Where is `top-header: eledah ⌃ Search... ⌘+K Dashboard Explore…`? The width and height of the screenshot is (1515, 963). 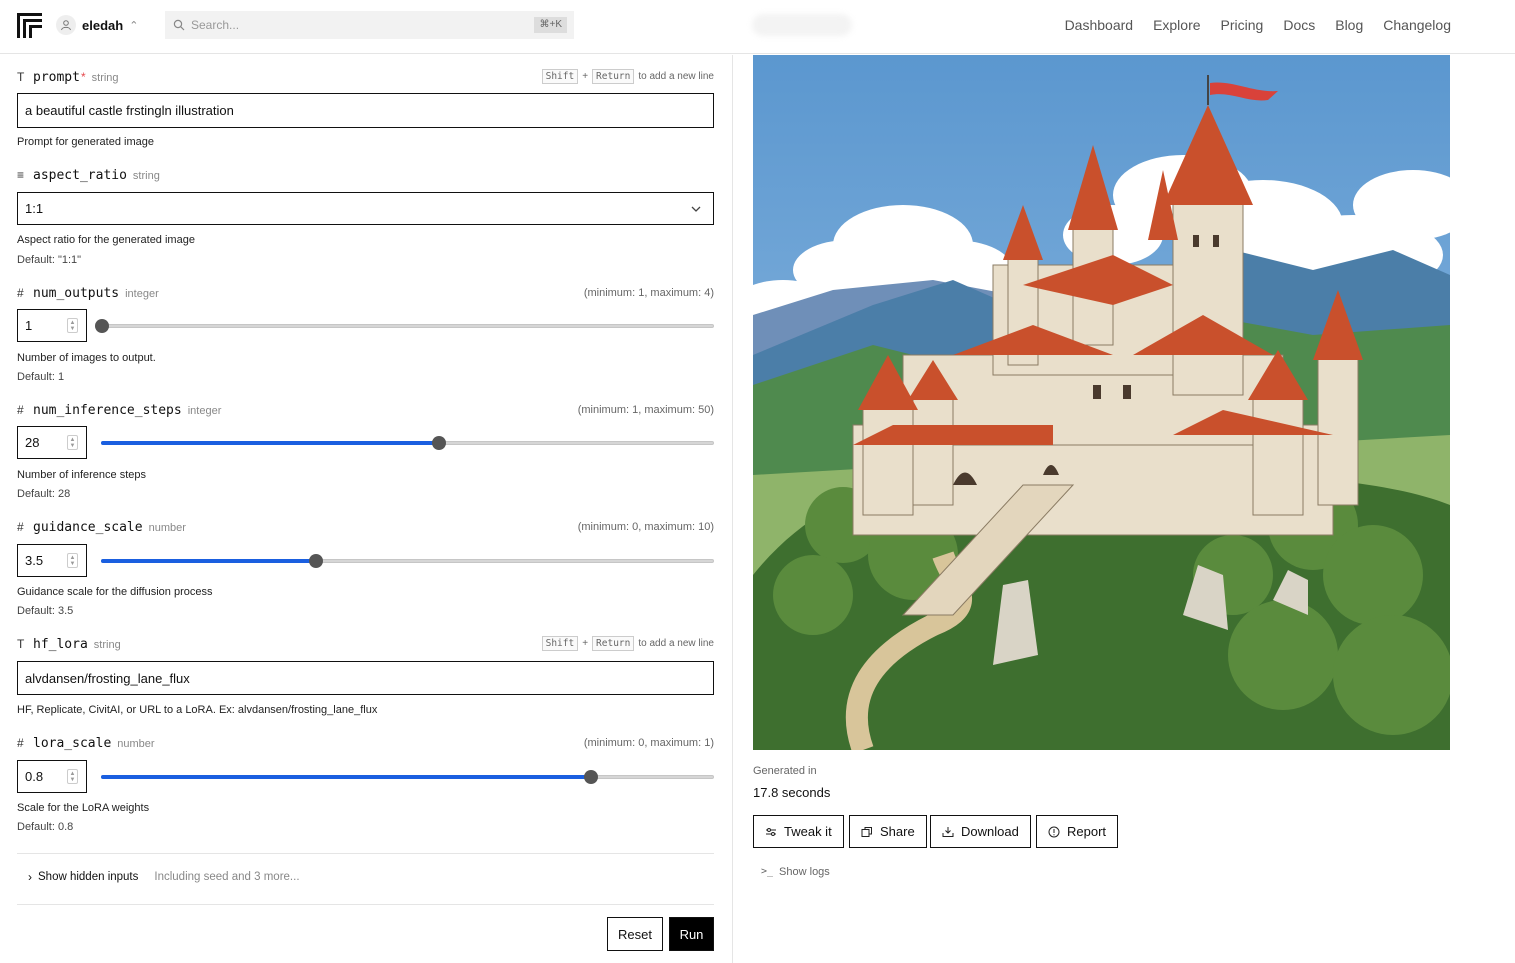
top-header: eledah ⌃ Search... ⌘+K Dashboard Explore… is located at coordinates (757, 27).